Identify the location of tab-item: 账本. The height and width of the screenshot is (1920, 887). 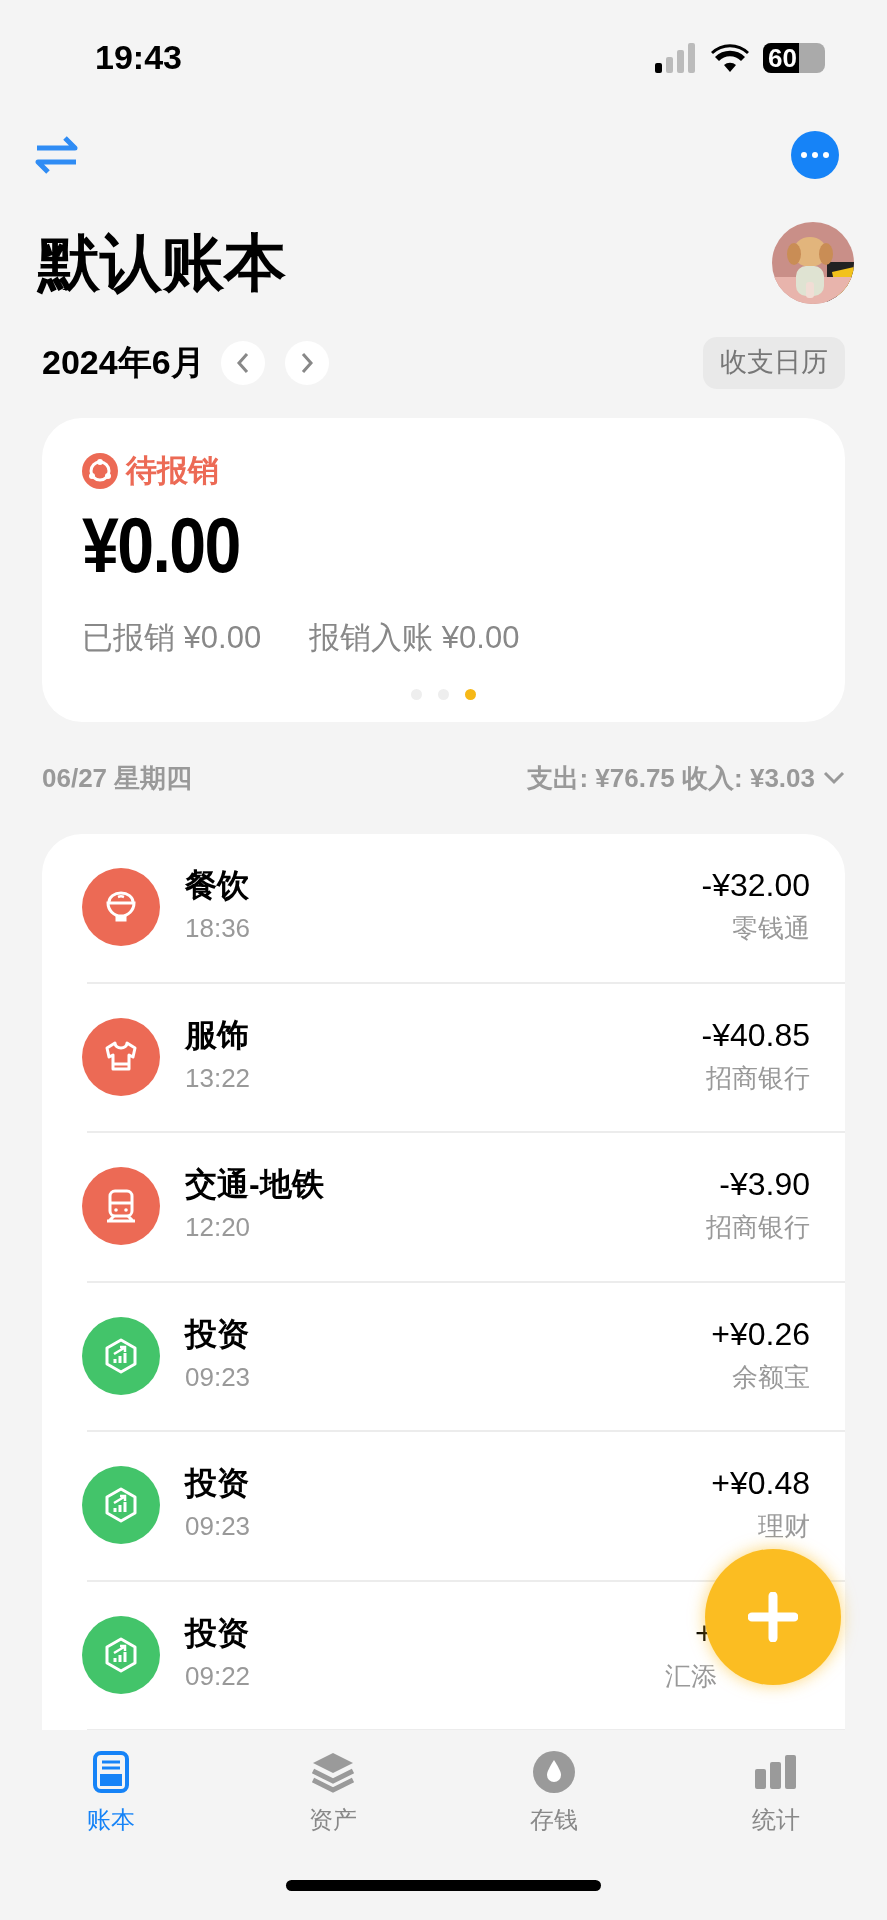
(111, 1797).